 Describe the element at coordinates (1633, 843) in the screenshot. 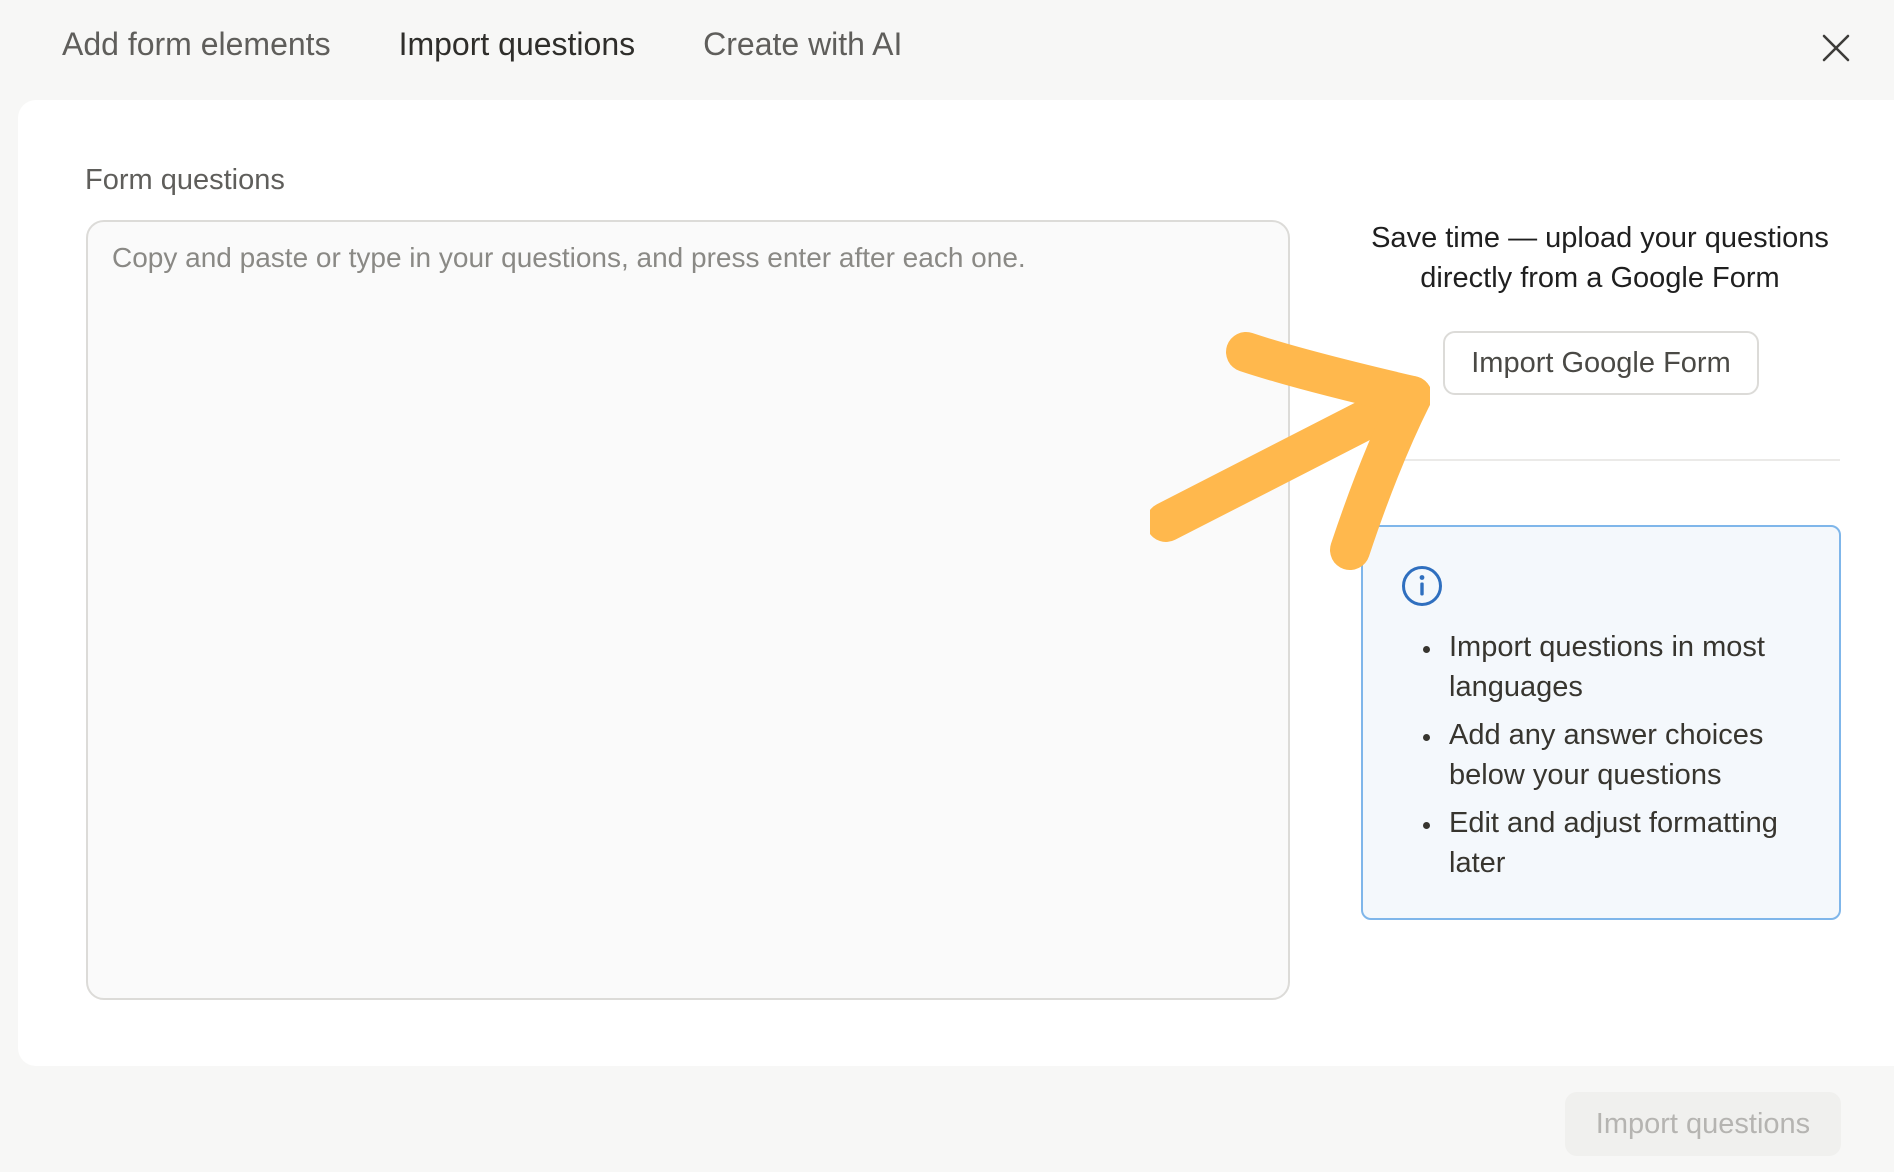

I see `info-list-item: Edit and adjust formatting later` at that location.